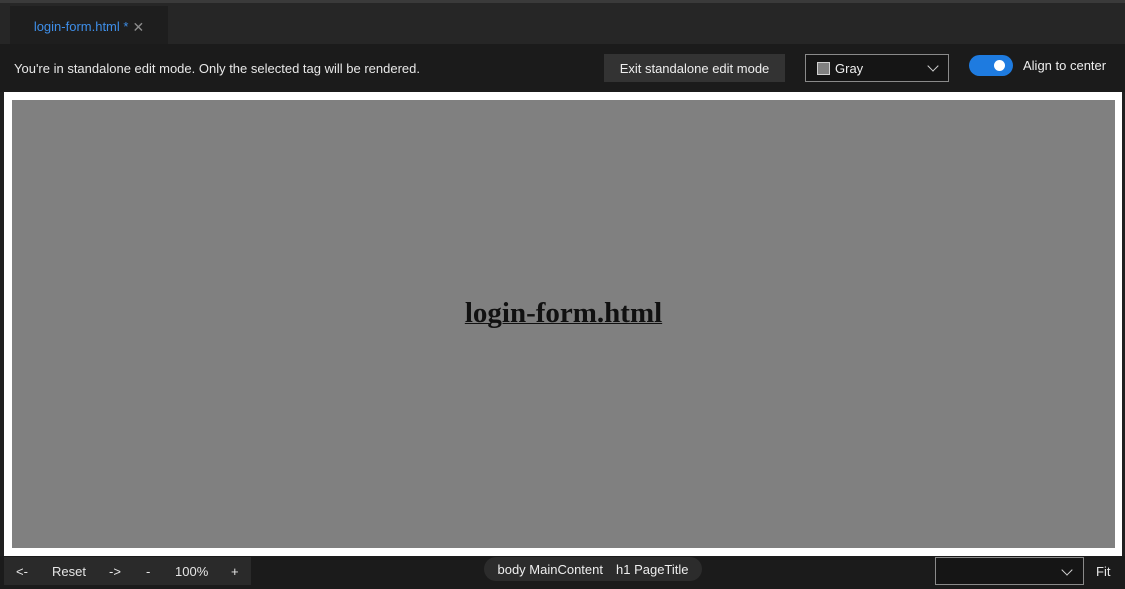 This screenshot has width=1125, height=589. I want to click on page-title: login-form.html, so click(563, 313).